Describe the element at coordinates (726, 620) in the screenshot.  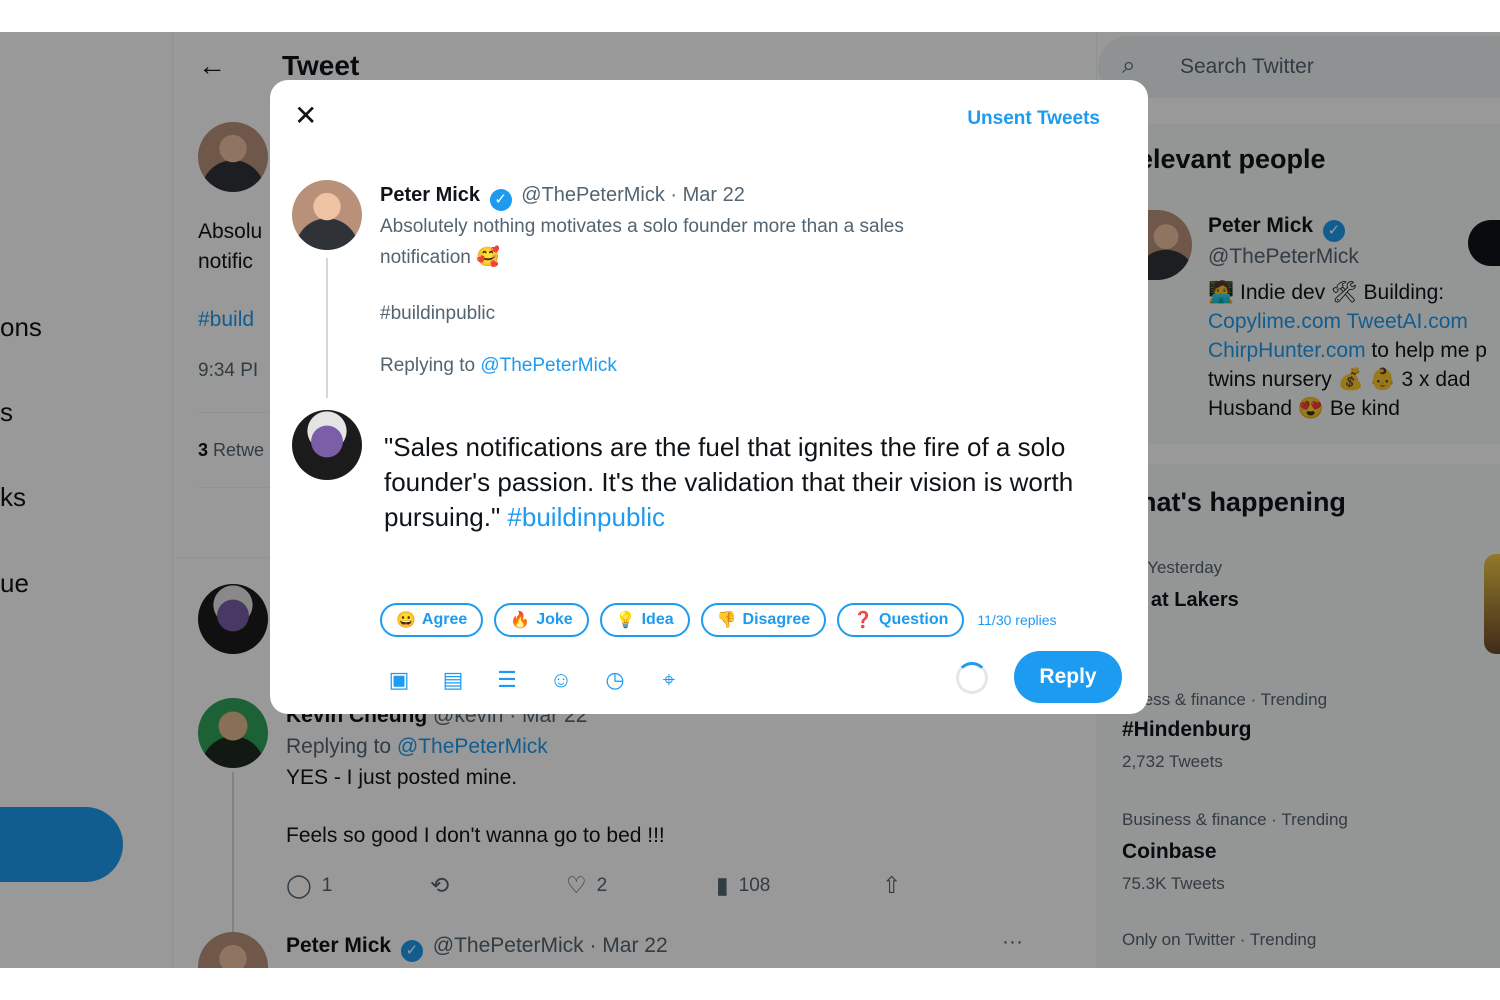
I see `thumbs-down-icon: 👎` at that location.